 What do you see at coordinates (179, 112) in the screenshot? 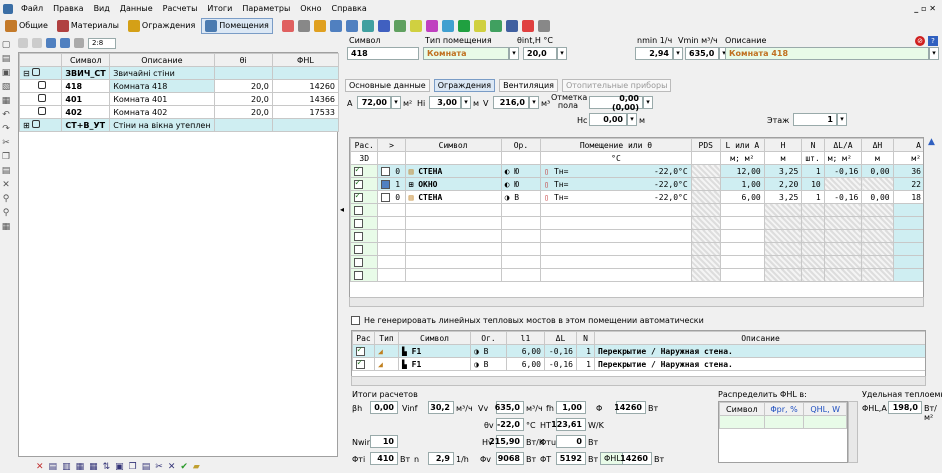
I see `table-row: 402 Комната 402 20,0 17533` at bounding box center [179, 112].